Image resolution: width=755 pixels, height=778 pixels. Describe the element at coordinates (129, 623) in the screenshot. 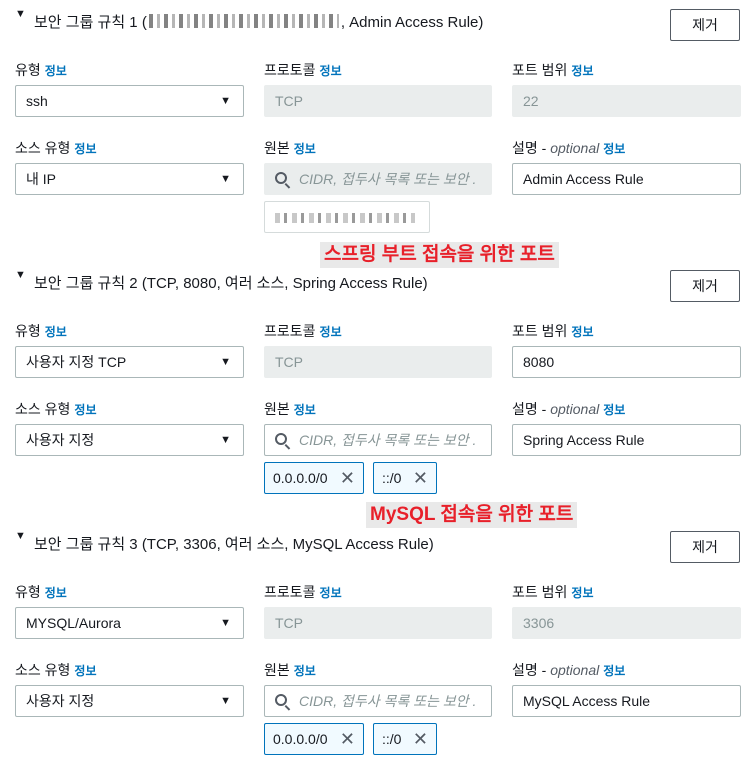

I see `type-select: MYSQL/Aurora ▼` at that location.